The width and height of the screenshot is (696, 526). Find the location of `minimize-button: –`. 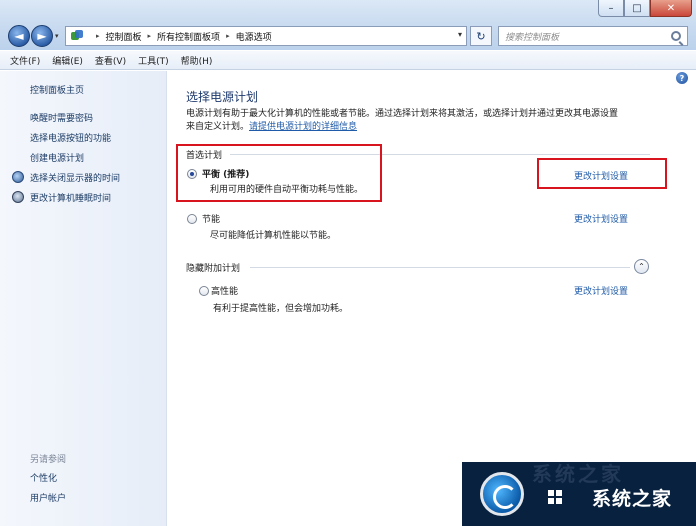

minimize-button: – is located at coordinates (611, 8).